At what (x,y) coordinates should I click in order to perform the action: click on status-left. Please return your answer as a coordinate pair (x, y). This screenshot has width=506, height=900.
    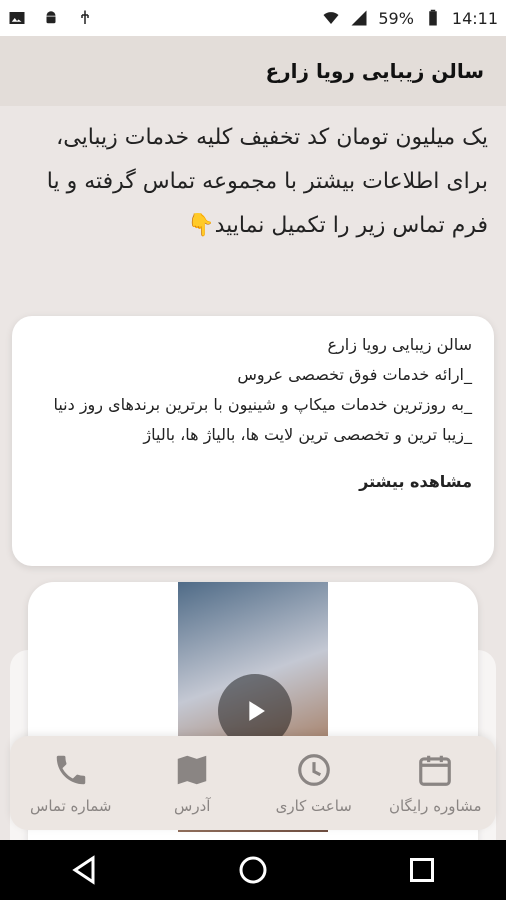
    Looking at the image, I should click on (51, 18).